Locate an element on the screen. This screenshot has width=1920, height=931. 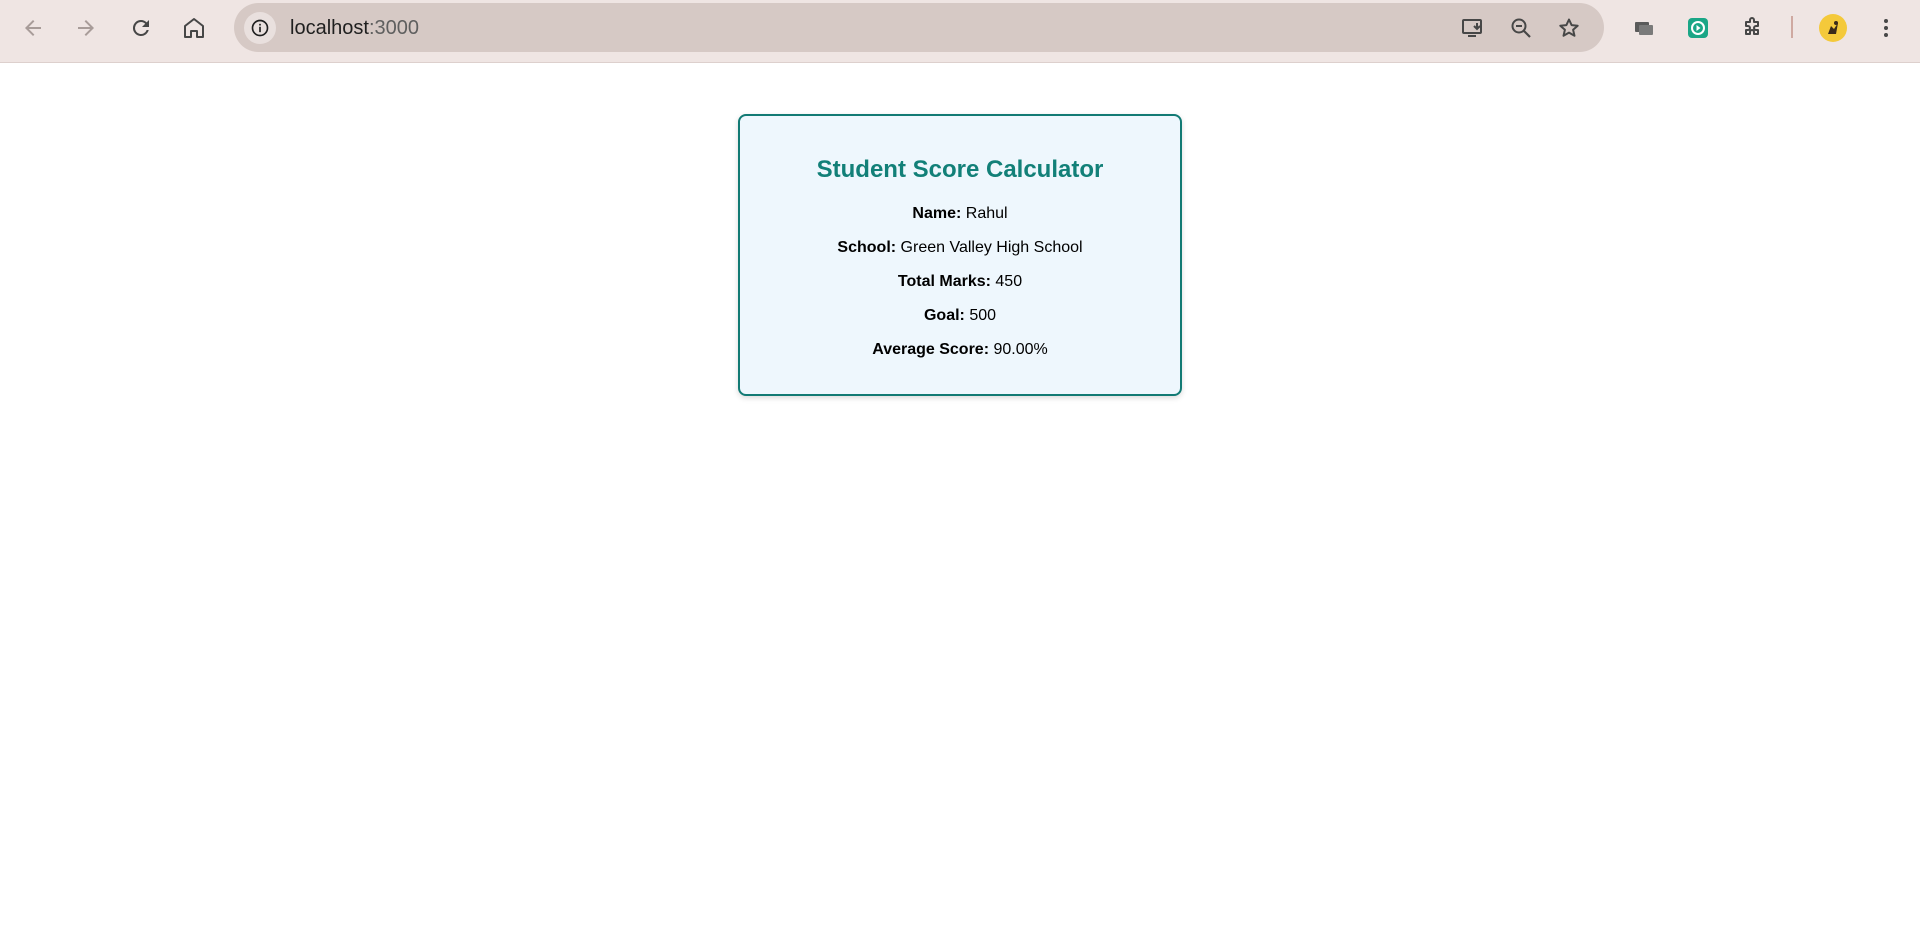
site-info-button is located at coordinates (260, 28).